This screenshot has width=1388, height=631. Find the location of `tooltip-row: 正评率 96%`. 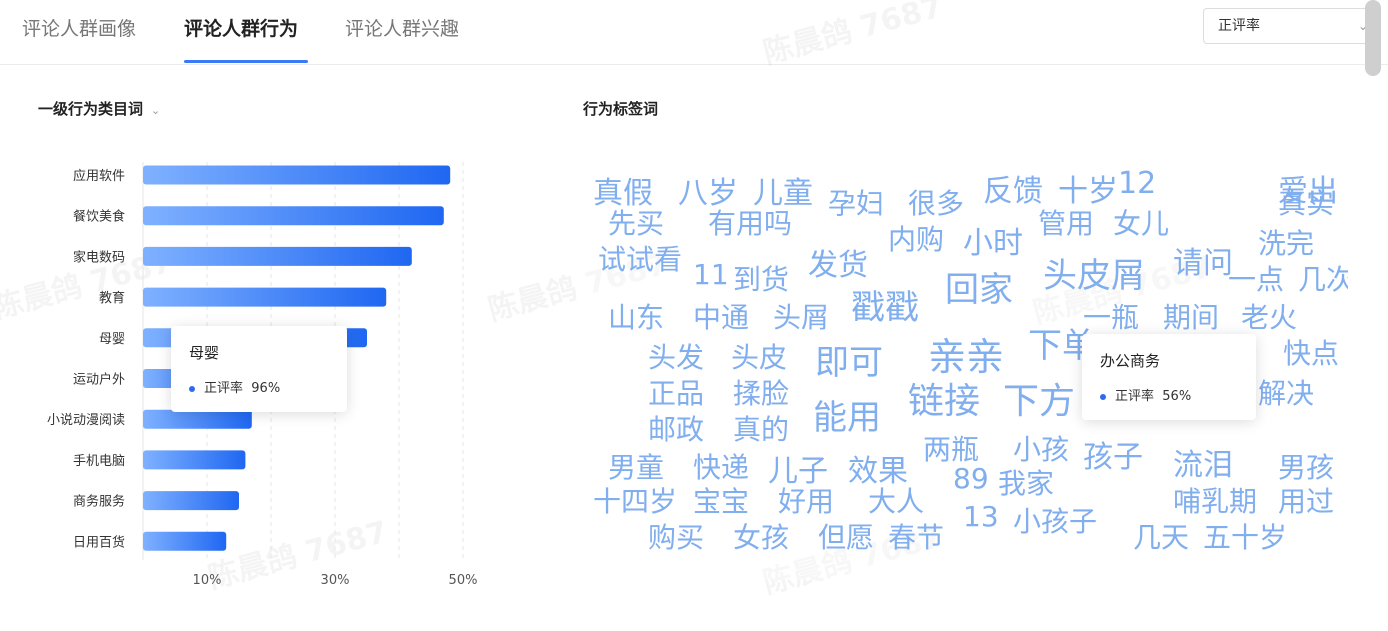

tooltip-row: 正评率 96% is located at coordinates (259, 386).